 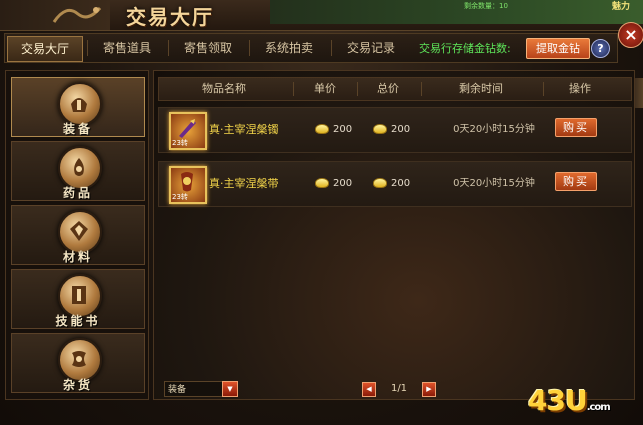 What do you see at coordinates (244, 183) in the screenshot?
I see `item-name: 真·主宰涅槃带` at bounding box center [244, 183].